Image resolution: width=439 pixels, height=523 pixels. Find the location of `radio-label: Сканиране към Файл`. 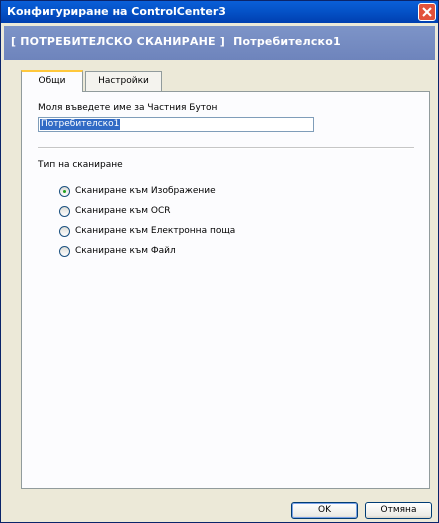

radio-label: Сканиране към Файл is located at coordinates (125, 251).